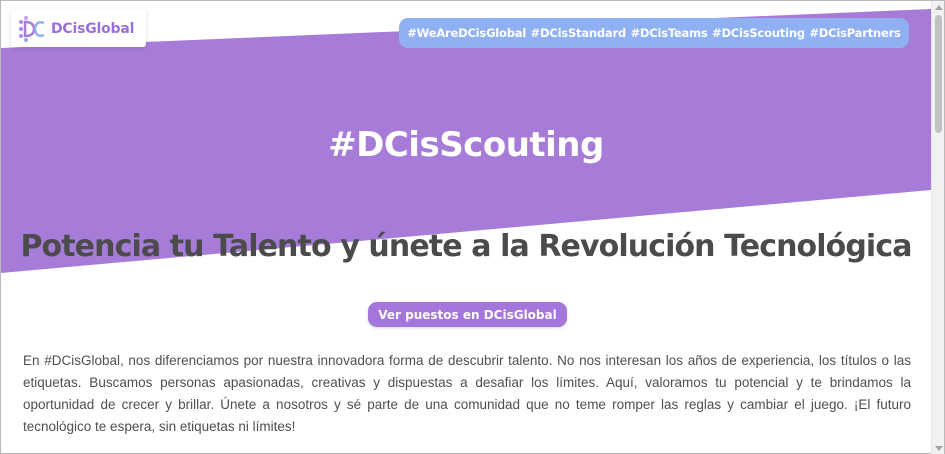 The image size is (945, 454). Describe the element at coordinates (466, 145) in the screenshot. I see `hero-title: #DCisScouting` at that location.